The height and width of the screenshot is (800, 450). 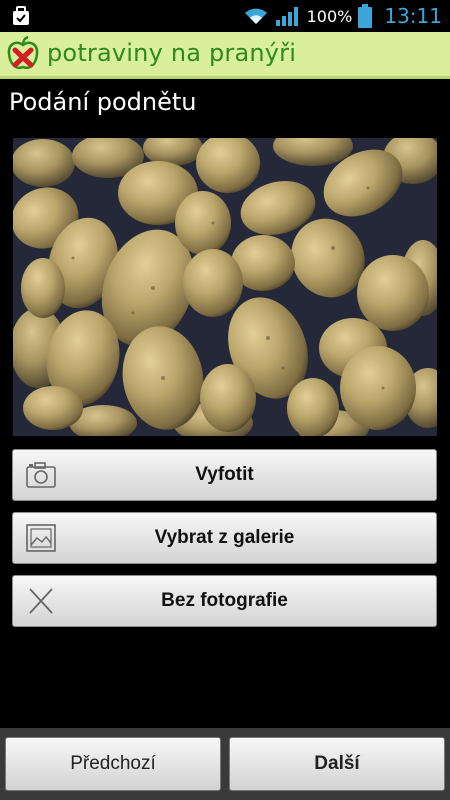 I want to click on app-header: potraviny na pranýři, so click(x=225, y=55).